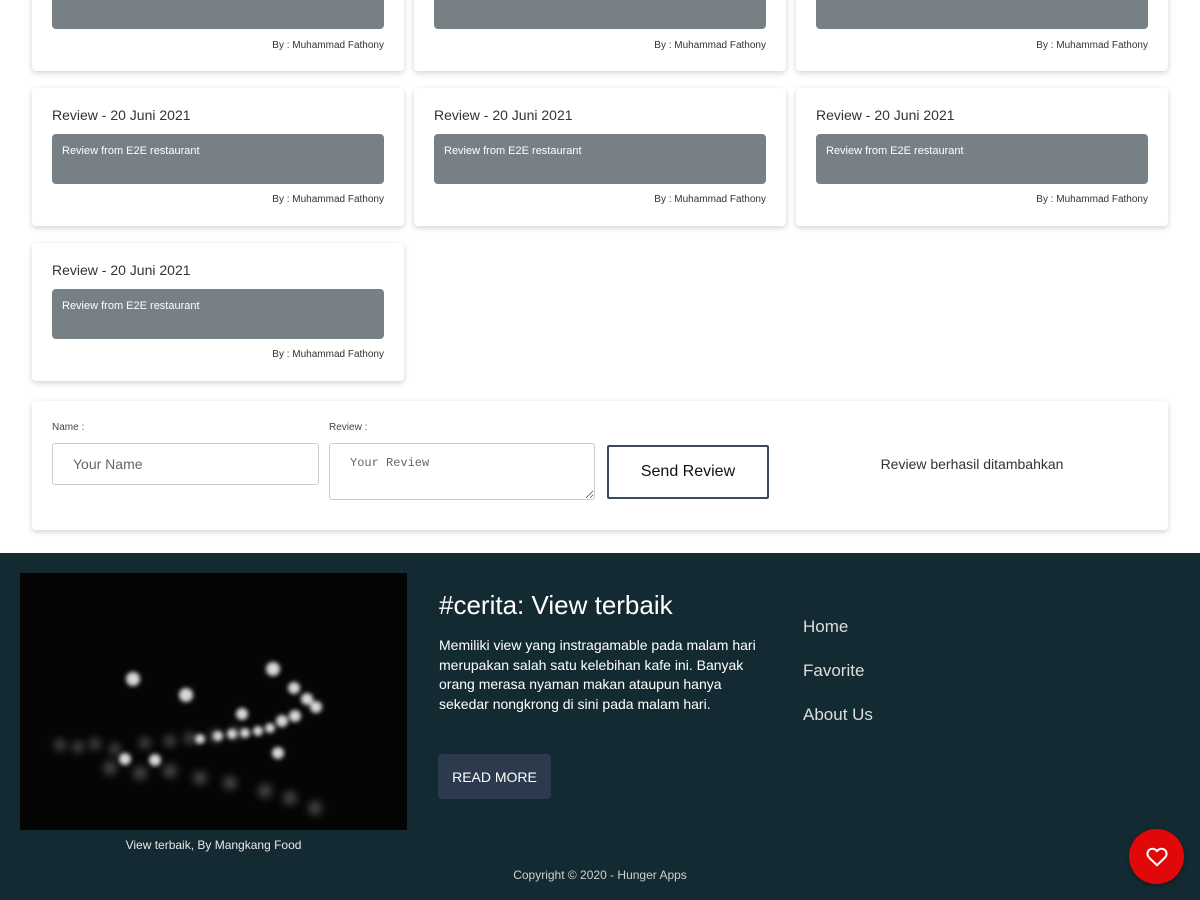 The height and width of the screenshot is (900, 1200). What do you see at coordinates (494, 776) in the screenshot?
I see `read-more-button: READ MORE` at bounding box center [494, 776].